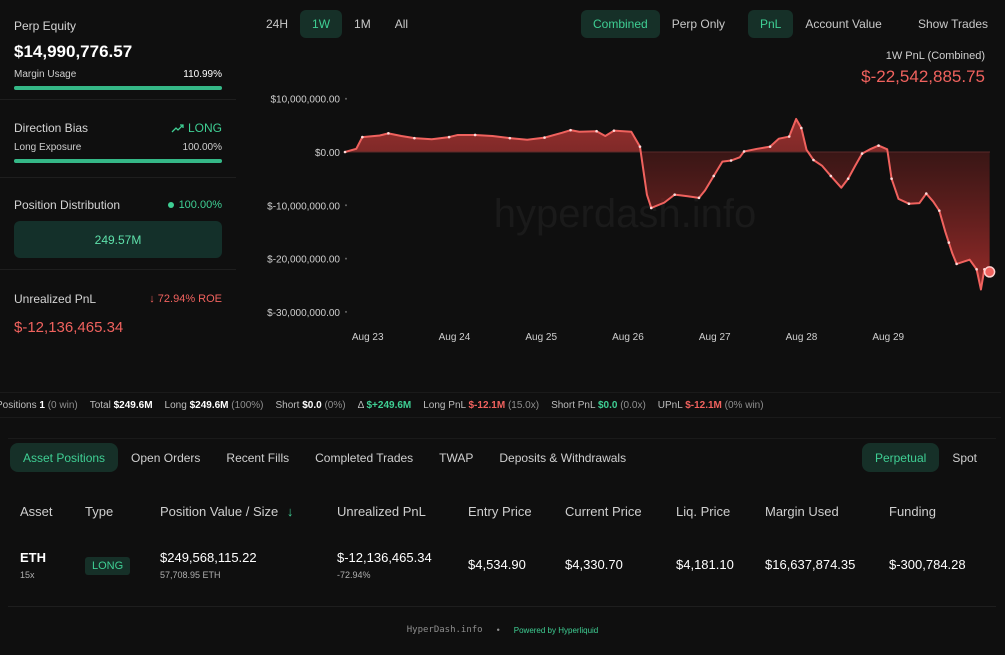 The width and height of the screenshot is (1005, 655). Describe the element at coordinates (810, 564) in the screenshot. I see `margin-used: $16,637,874.35` at that location.